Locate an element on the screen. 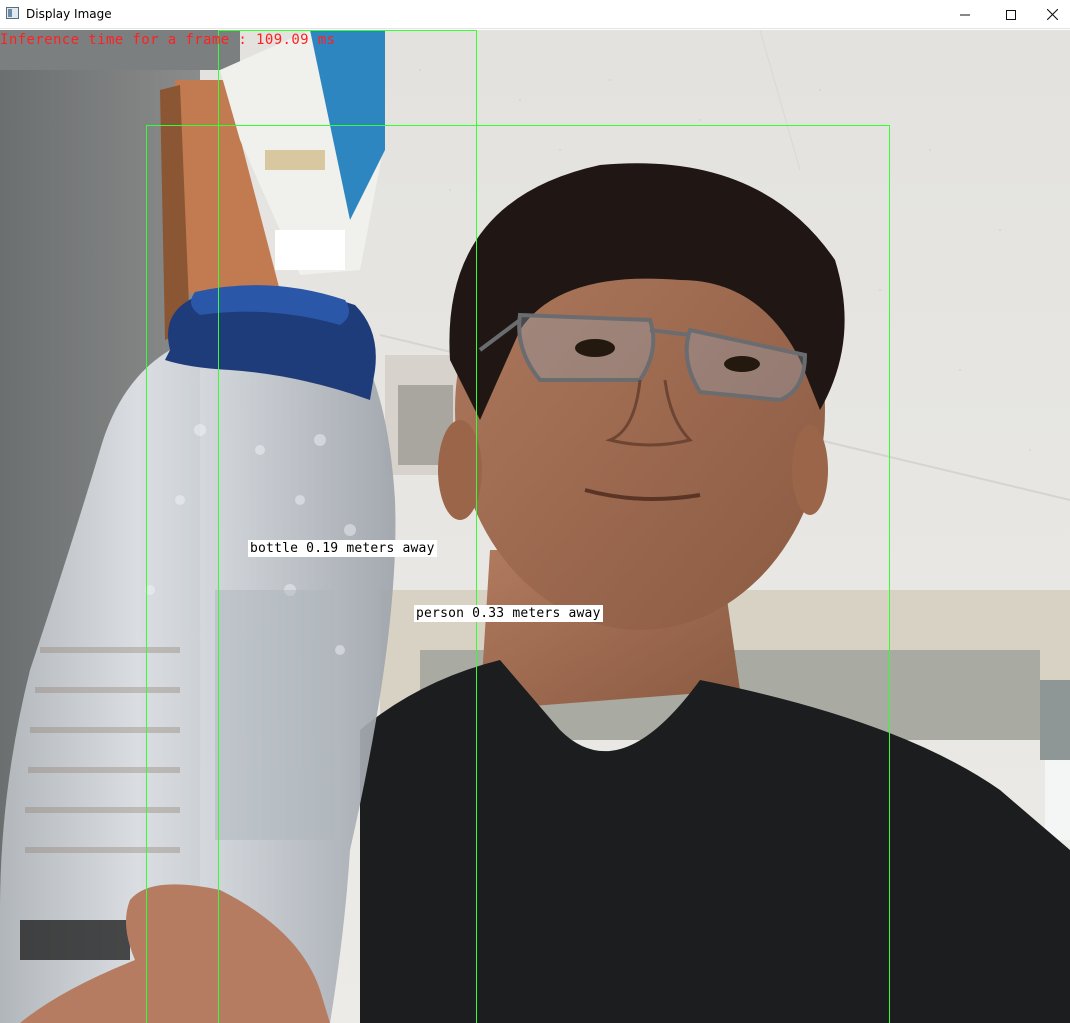 The width and height of the screenshot is (1070, 1023). minimize-button is located at coordinates (965, 14).